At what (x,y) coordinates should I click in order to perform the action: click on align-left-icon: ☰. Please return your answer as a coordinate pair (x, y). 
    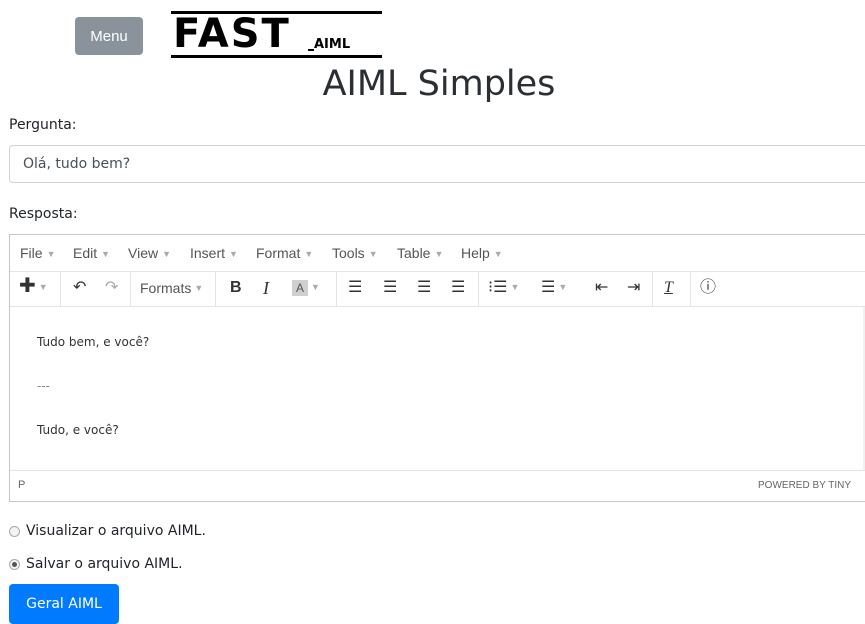
    Looking at the image, I should click on (355, 287).